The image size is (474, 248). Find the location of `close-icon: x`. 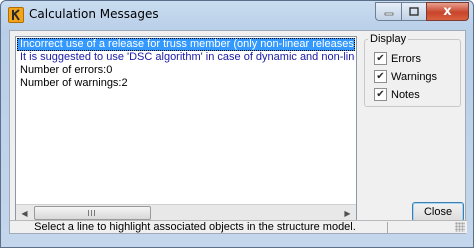

close-icon: x is located at coordinates (447, 11).